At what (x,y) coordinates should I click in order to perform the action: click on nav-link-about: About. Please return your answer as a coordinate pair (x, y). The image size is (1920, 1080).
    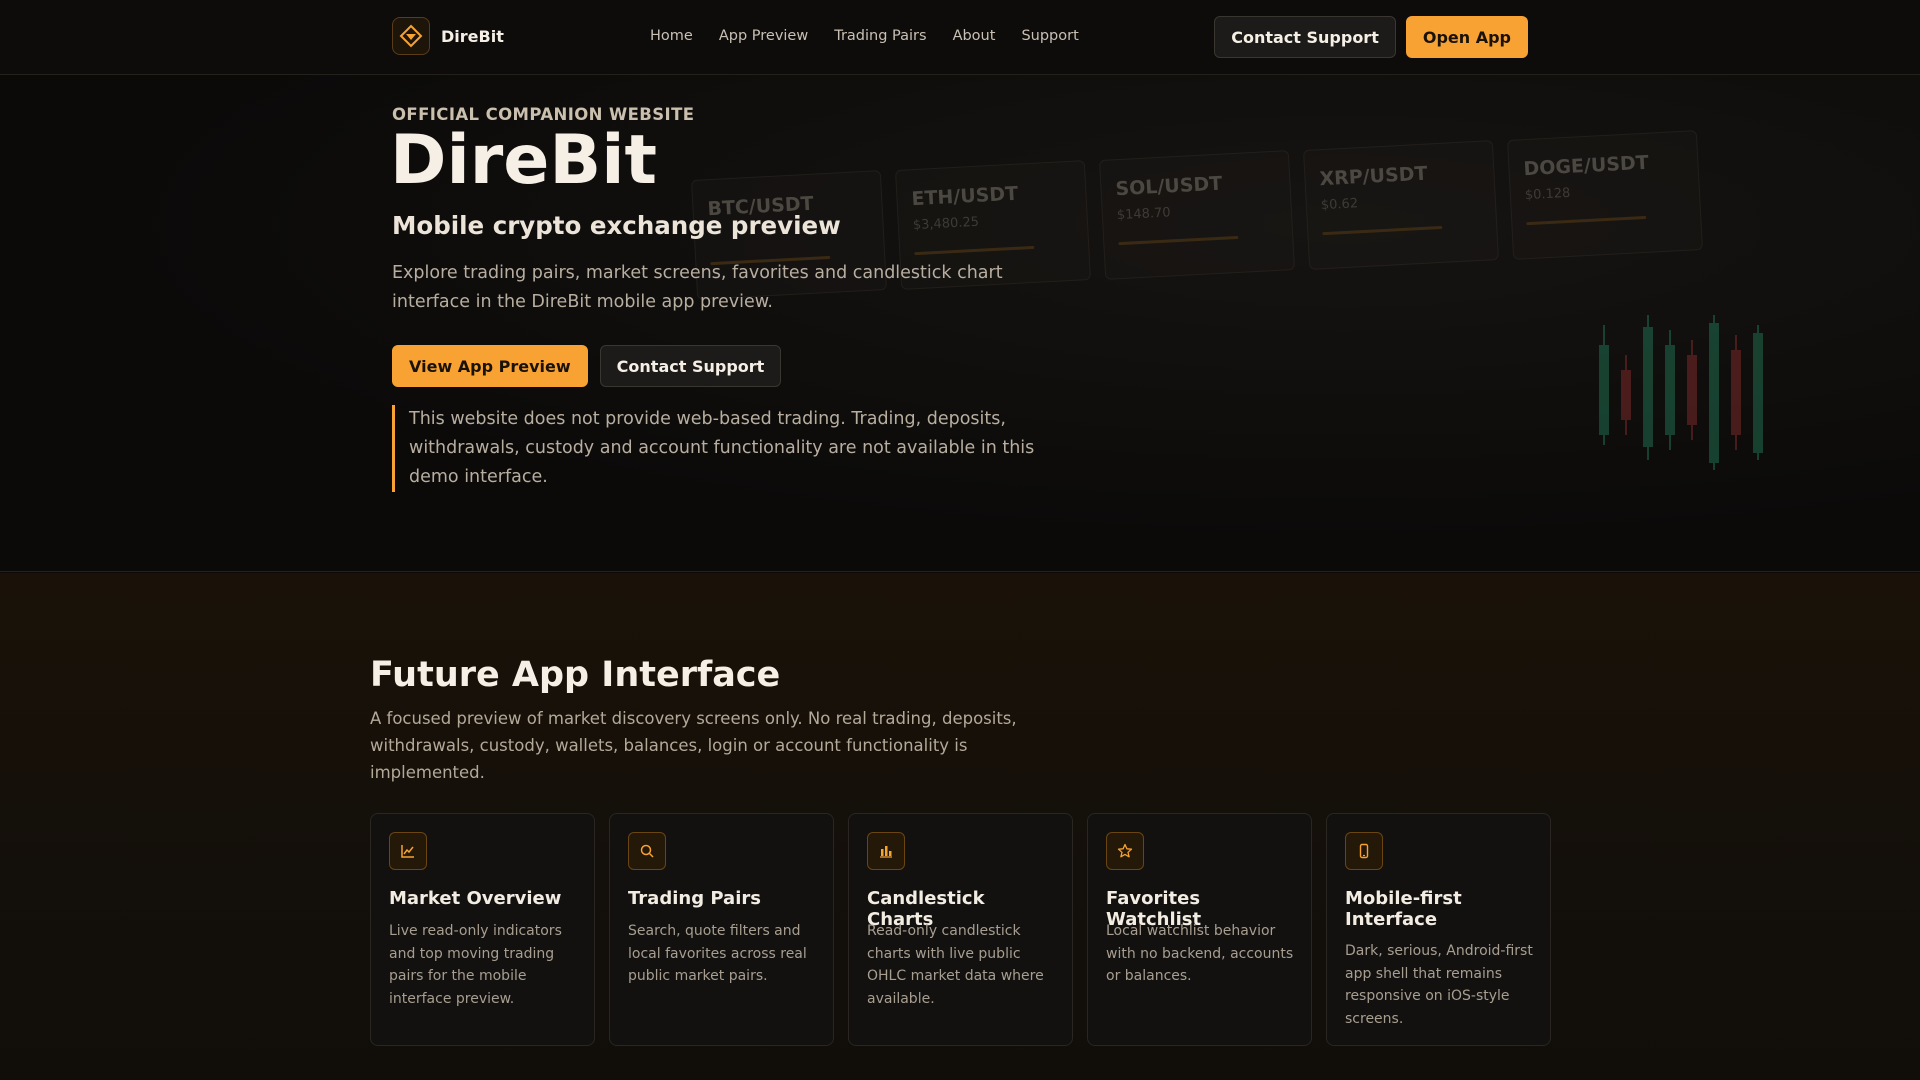
    Looking at the image, I should click on (974, 36).